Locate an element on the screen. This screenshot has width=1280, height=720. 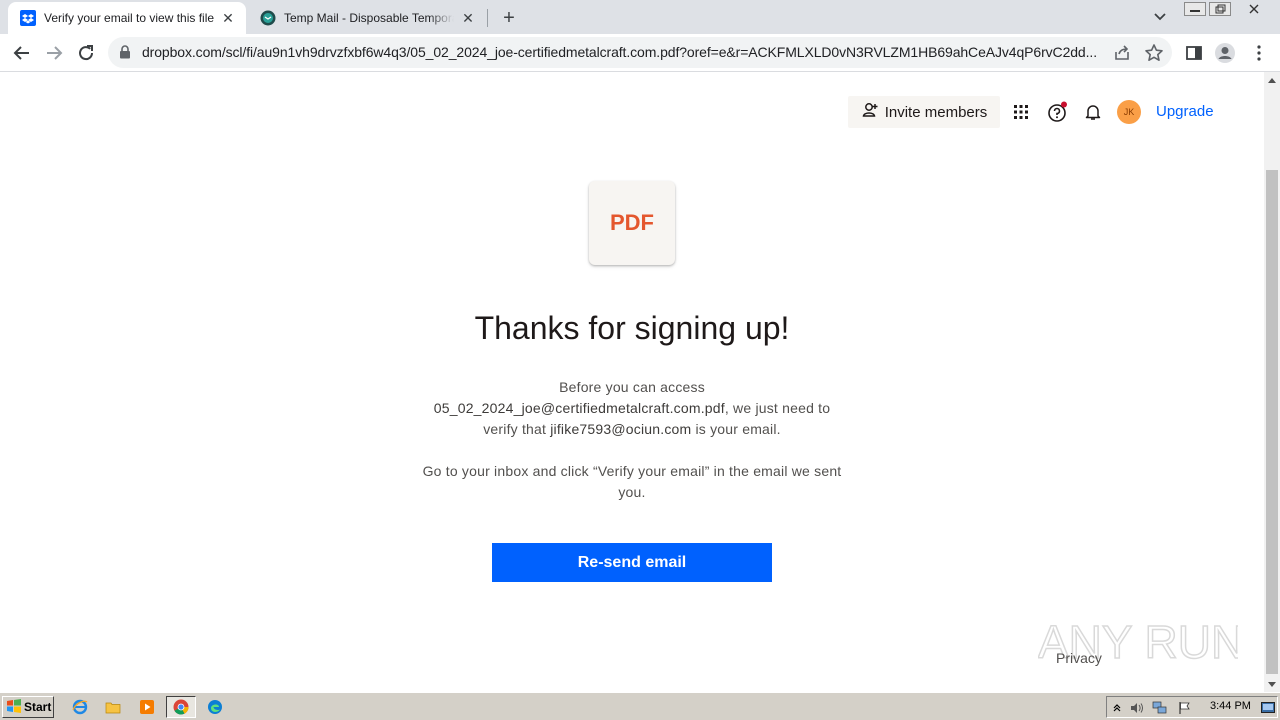
page-title: Thanks for signing up! is located at coordinates (632, 328).